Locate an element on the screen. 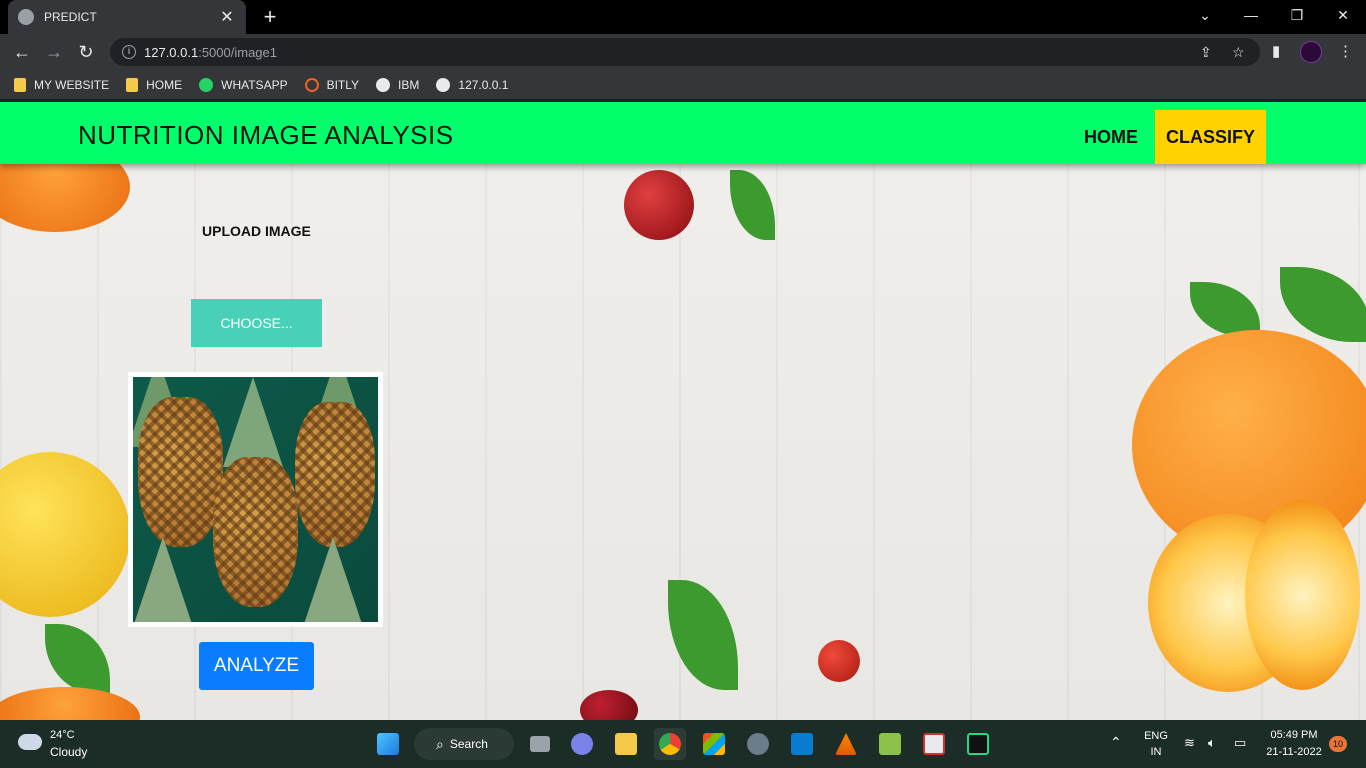 Image resolution: width=1366 pixels, height=768 pixels. task-view-button is located at coordinates (540, 744).